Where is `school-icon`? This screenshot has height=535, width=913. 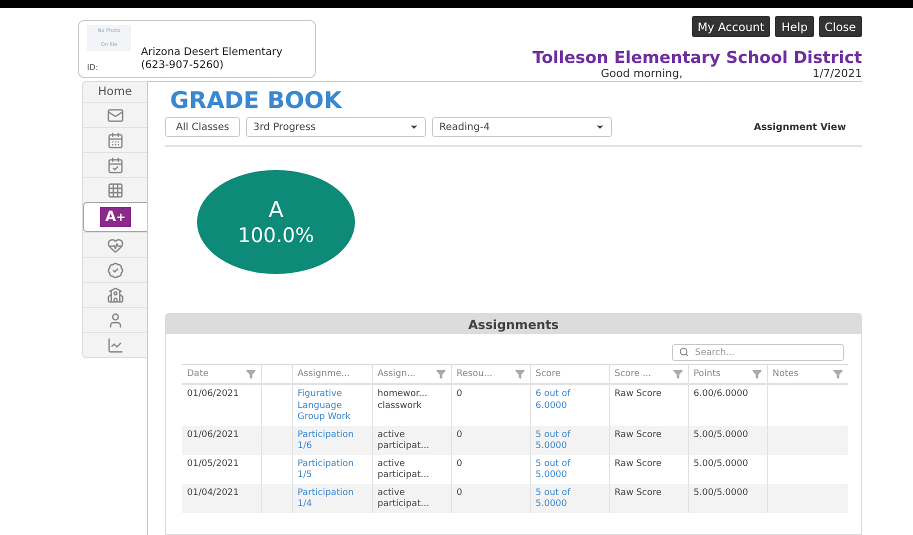 school-icon is located at coordinates (115, 295).